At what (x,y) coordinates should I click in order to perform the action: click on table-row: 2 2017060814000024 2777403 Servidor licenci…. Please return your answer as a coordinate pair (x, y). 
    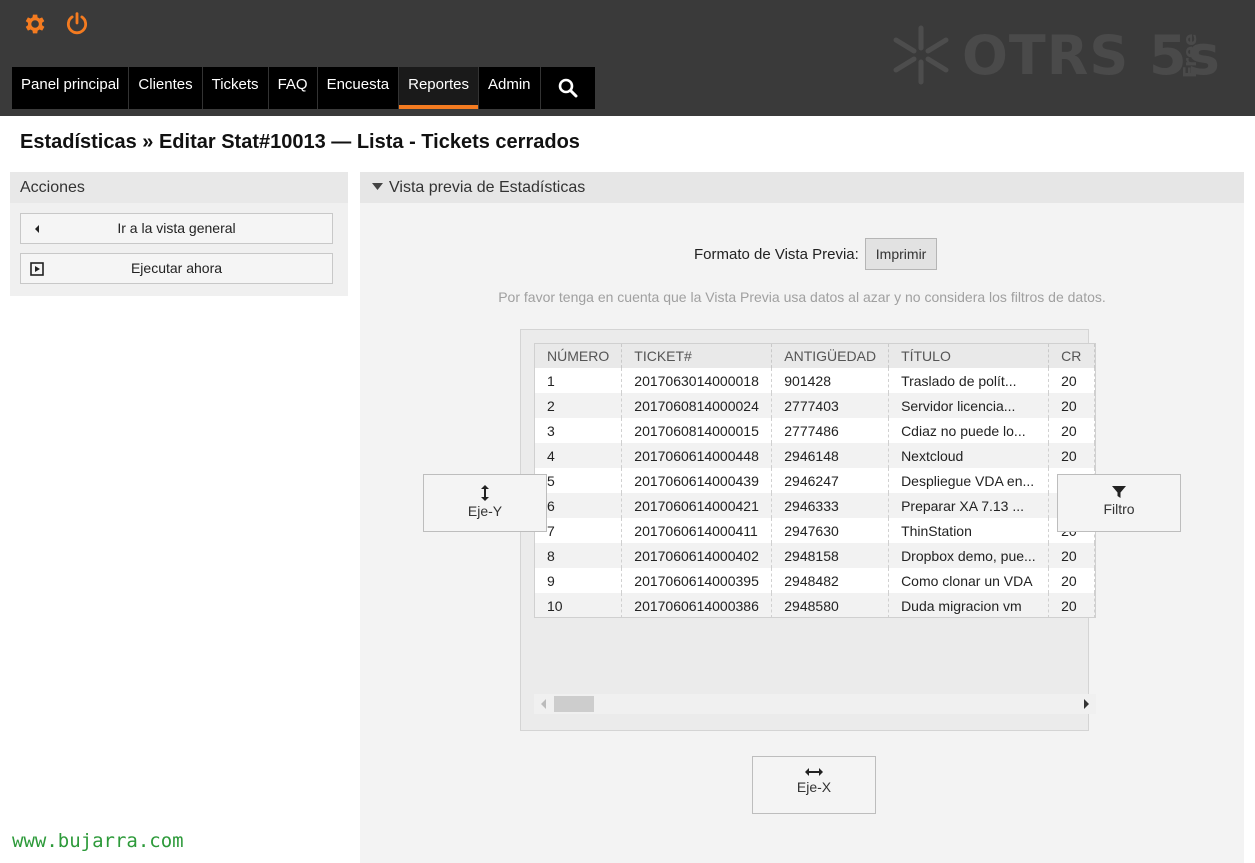
    Looking at the image, I should click on (815, 405).